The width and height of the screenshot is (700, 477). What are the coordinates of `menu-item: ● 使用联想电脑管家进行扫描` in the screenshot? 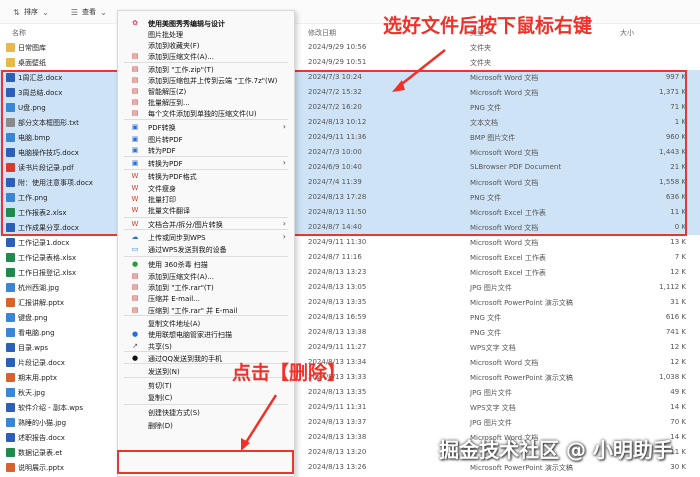 It's located at (206, 334).